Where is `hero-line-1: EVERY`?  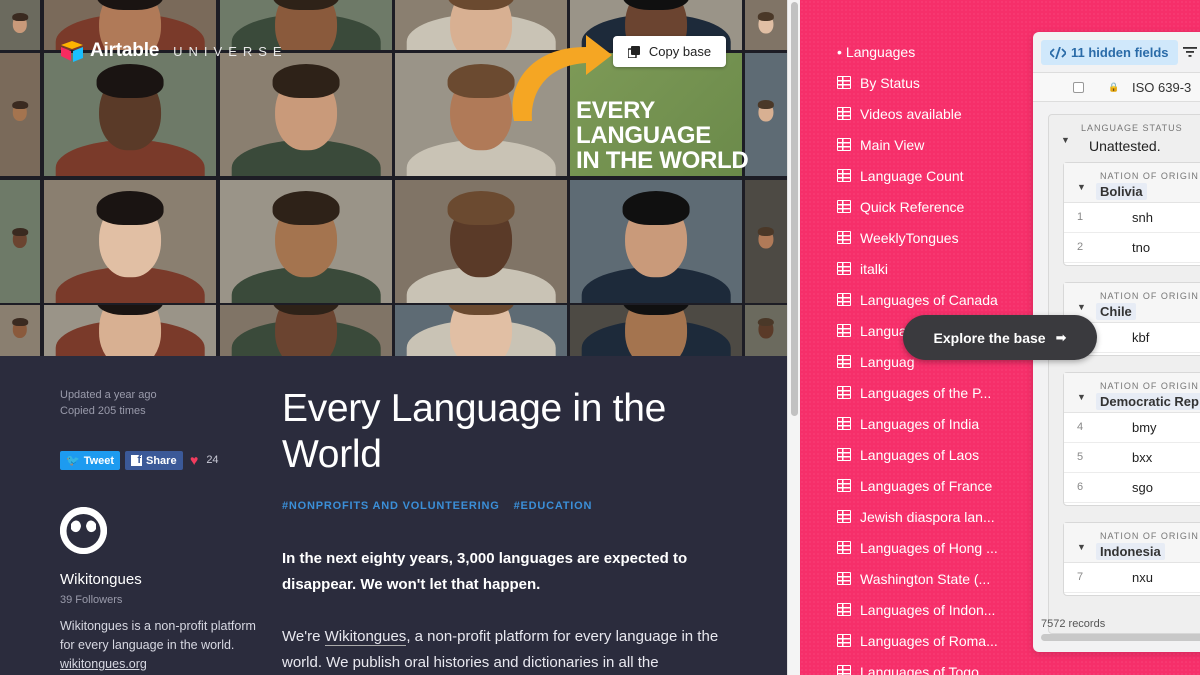 hero-line-1: EVERY is located at coordinates (615, 110).